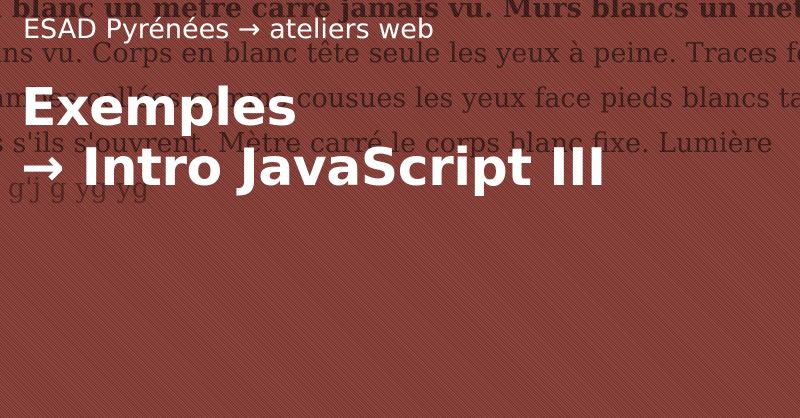  Describe the element at coordinates (229, 29) in the screenshot. I see `site-header: ESAD Pyrénées → ateliers web` at that location.